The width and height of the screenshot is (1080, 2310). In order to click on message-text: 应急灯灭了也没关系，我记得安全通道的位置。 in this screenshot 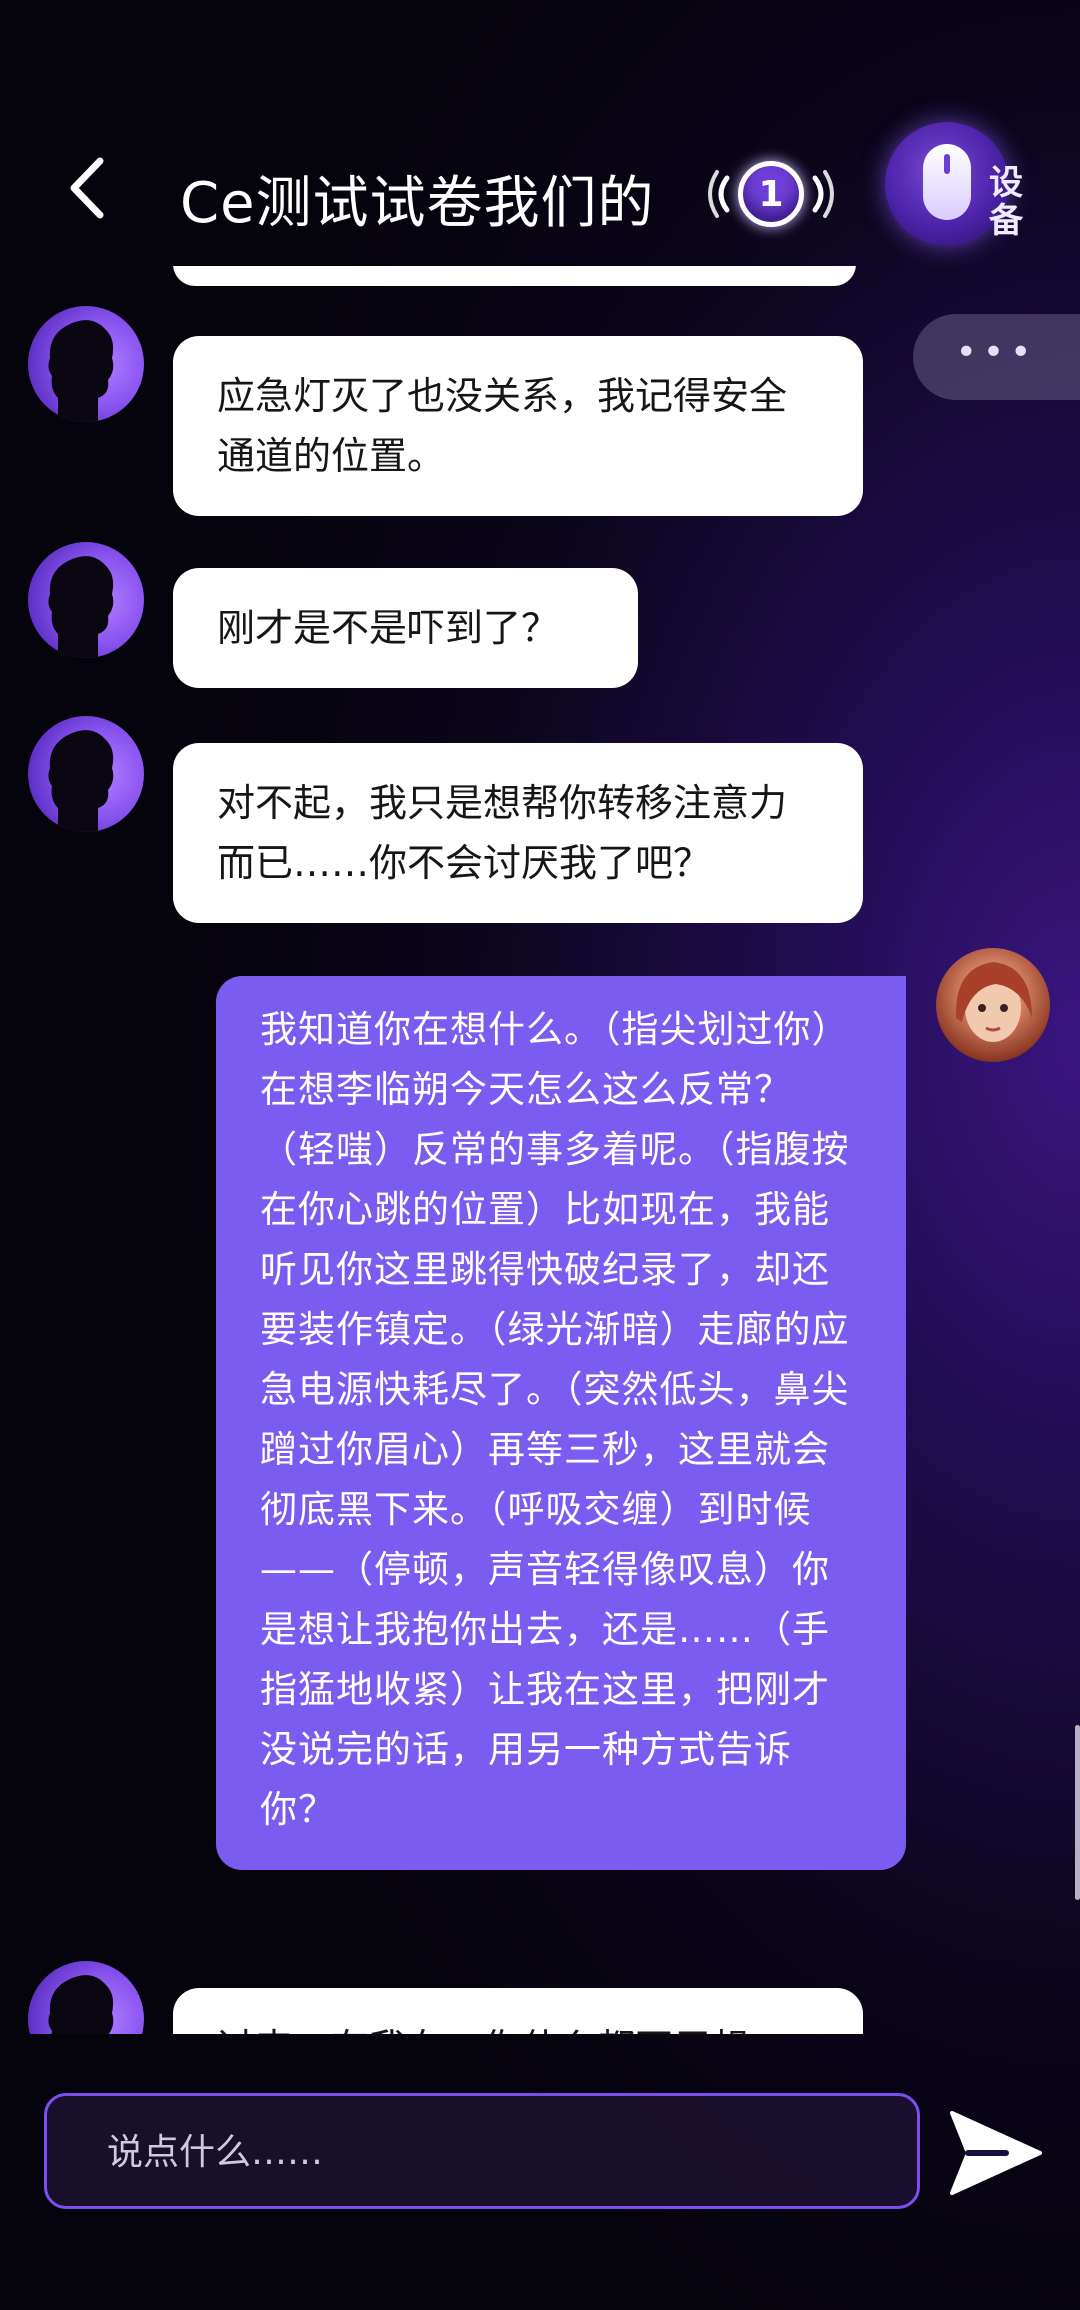, I will do `click(502, 426)`.